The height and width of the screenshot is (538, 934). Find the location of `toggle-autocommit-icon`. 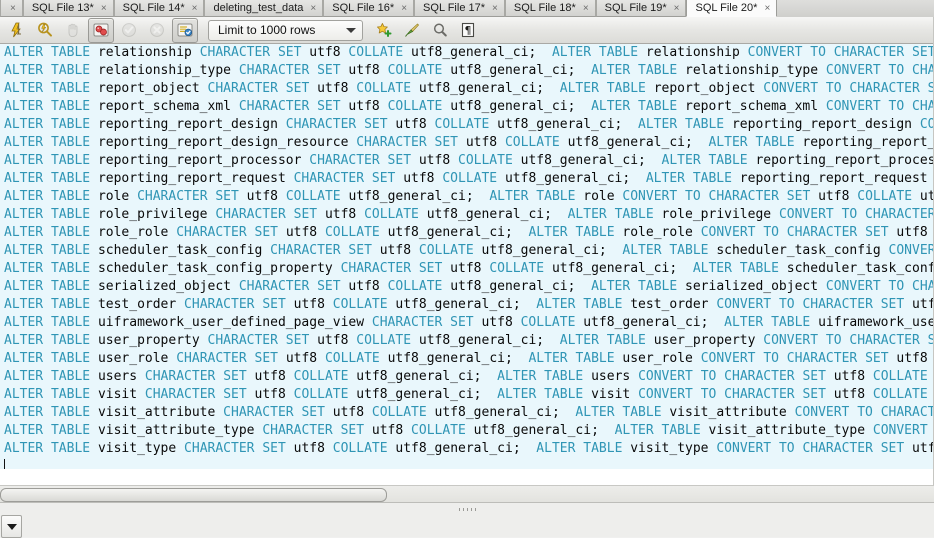

toggle-autocommit-icon is located at coordinates (185, 30).